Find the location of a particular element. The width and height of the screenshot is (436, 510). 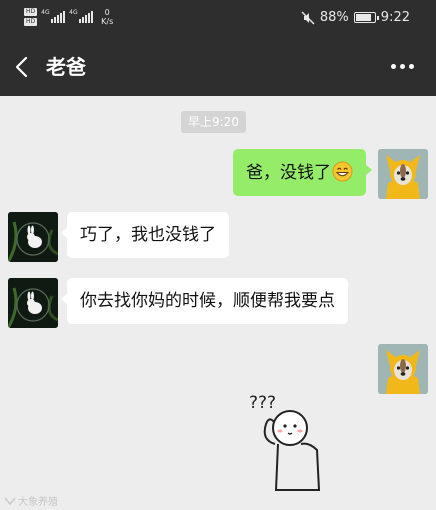

network-speed: 0 K/s is located at coordinates (107, 17).